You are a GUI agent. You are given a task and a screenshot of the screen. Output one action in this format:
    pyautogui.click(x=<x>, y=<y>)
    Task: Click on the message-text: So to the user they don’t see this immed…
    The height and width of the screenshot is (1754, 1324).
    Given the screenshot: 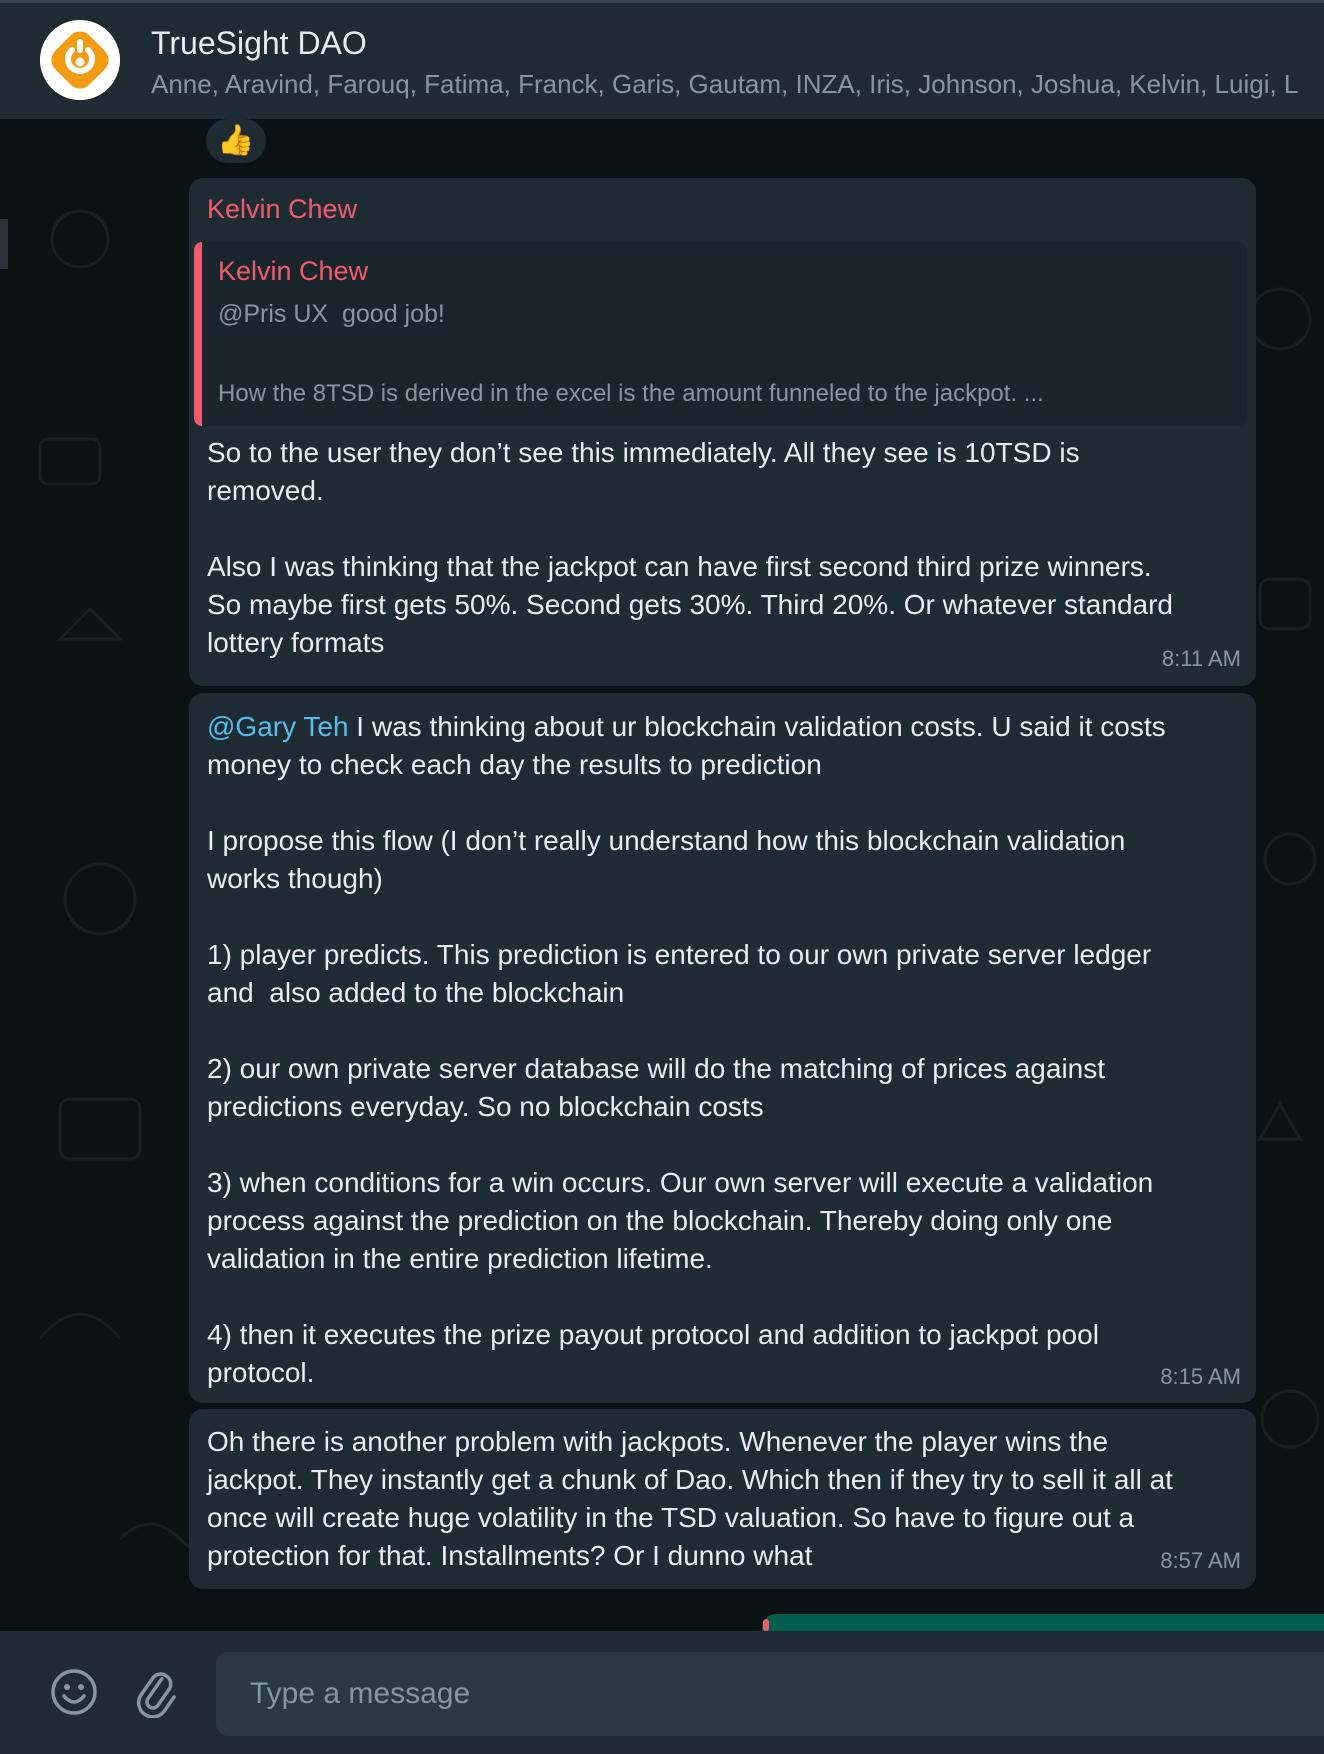 What is the action you would take?
    pyautogui.click(x=690, y=547)
    